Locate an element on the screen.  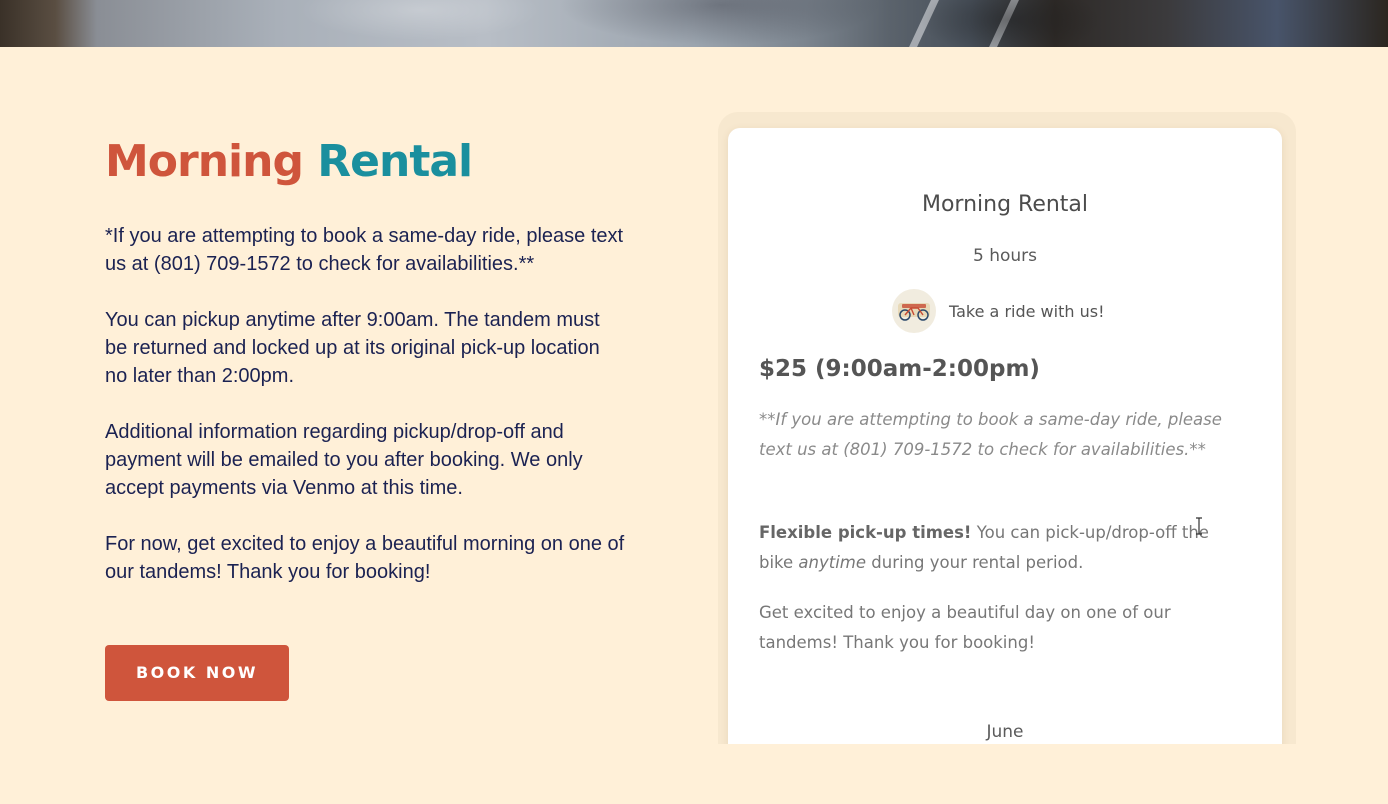
provider: Take a ride with us! is located at coordinates (998, 311).